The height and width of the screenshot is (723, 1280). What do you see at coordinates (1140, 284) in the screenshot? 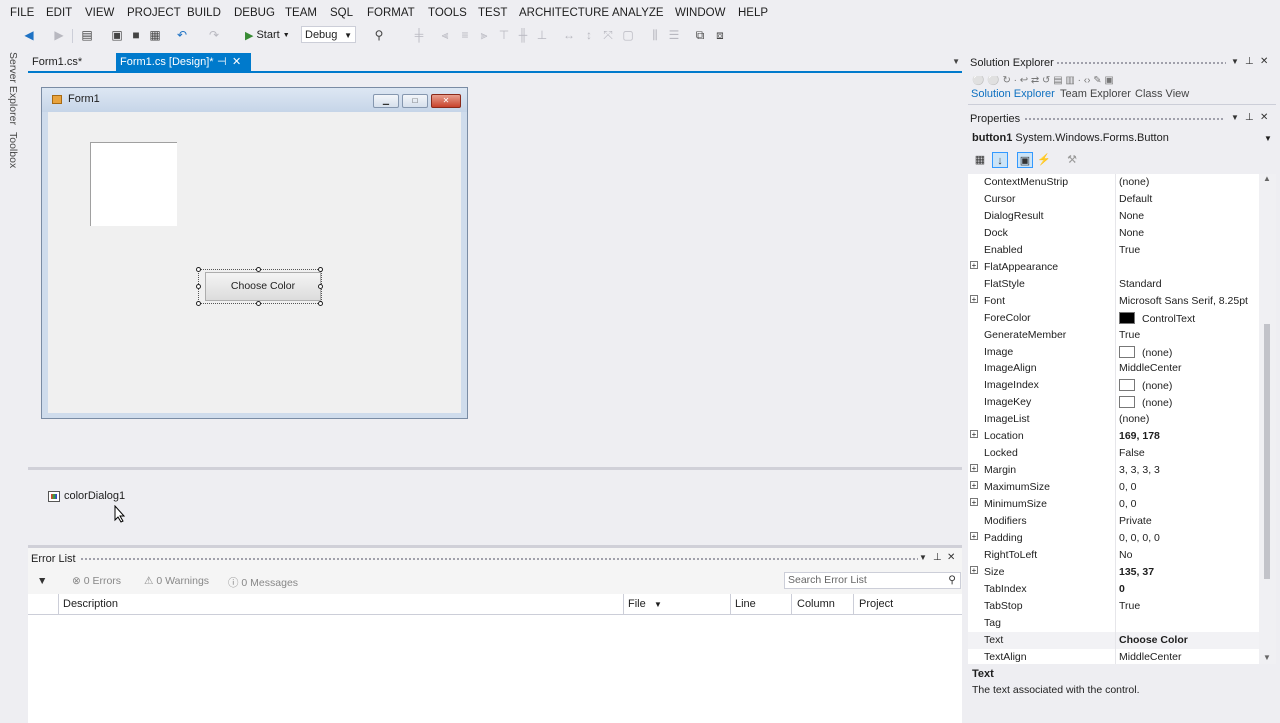
I see `property-value-cell: Standard` at bounding box center [1140, 284].